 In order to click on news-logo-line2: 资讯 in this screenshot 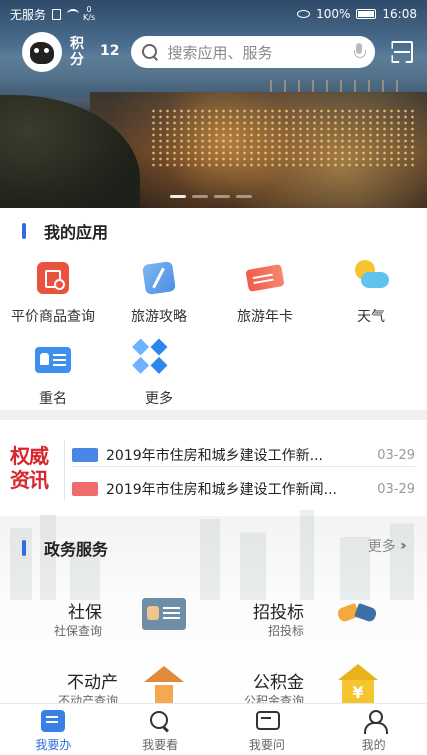, I will do `click(29, 480)`.